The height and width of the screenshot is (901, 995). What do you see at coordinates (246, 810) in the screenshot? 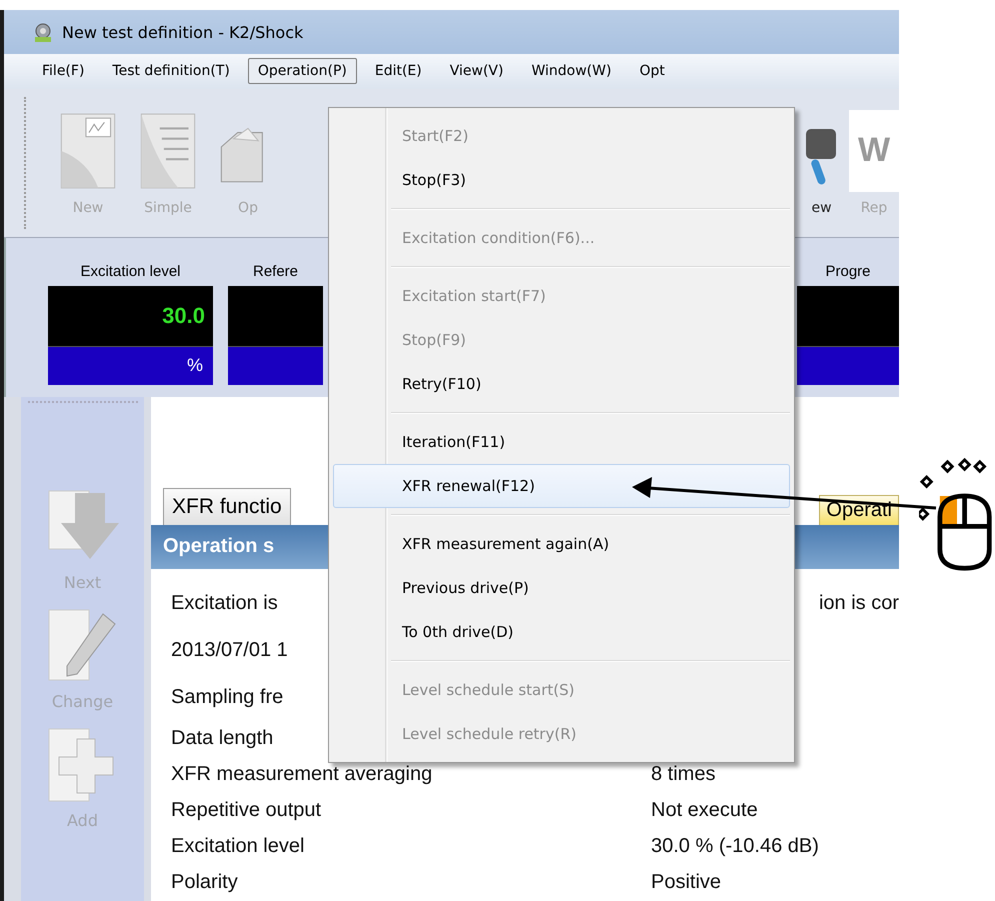
I see `detail-label: Repetitive output` at bounding box center [246, 810].